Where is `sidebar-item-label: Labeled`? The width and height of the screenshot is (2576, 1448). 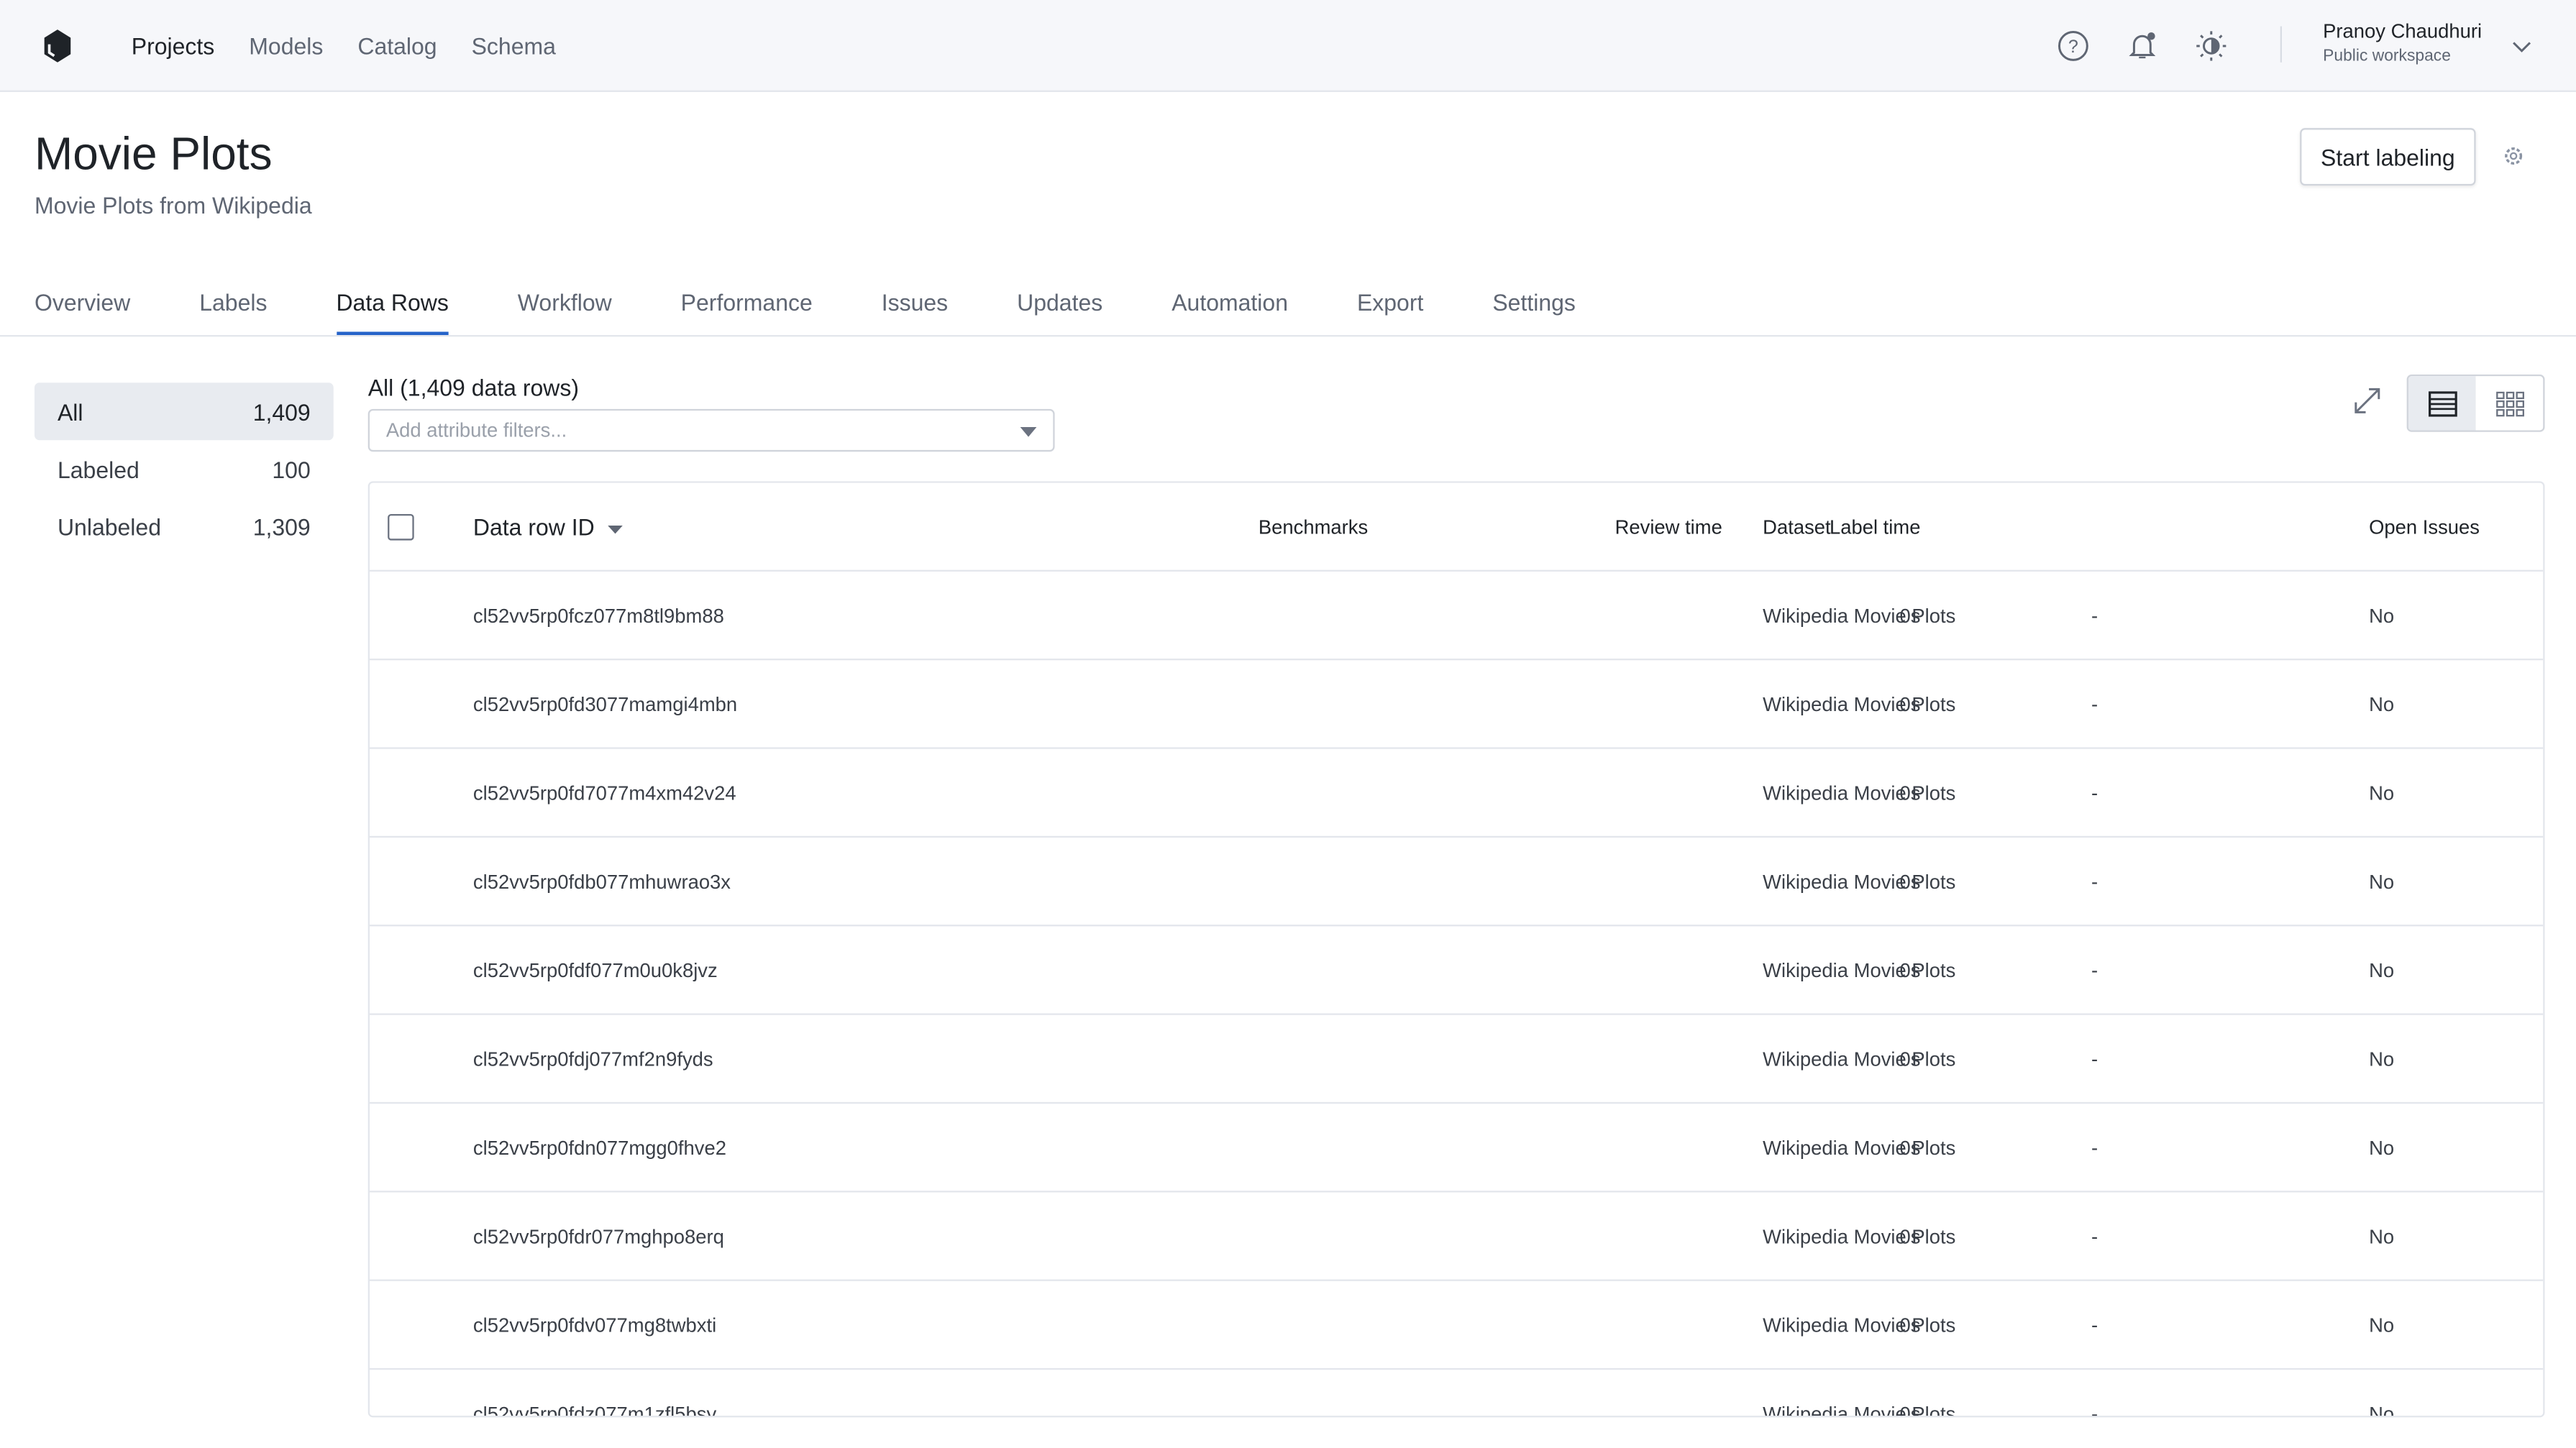 sidebar-item-label: Labeled is located at coordinates (98, 468).